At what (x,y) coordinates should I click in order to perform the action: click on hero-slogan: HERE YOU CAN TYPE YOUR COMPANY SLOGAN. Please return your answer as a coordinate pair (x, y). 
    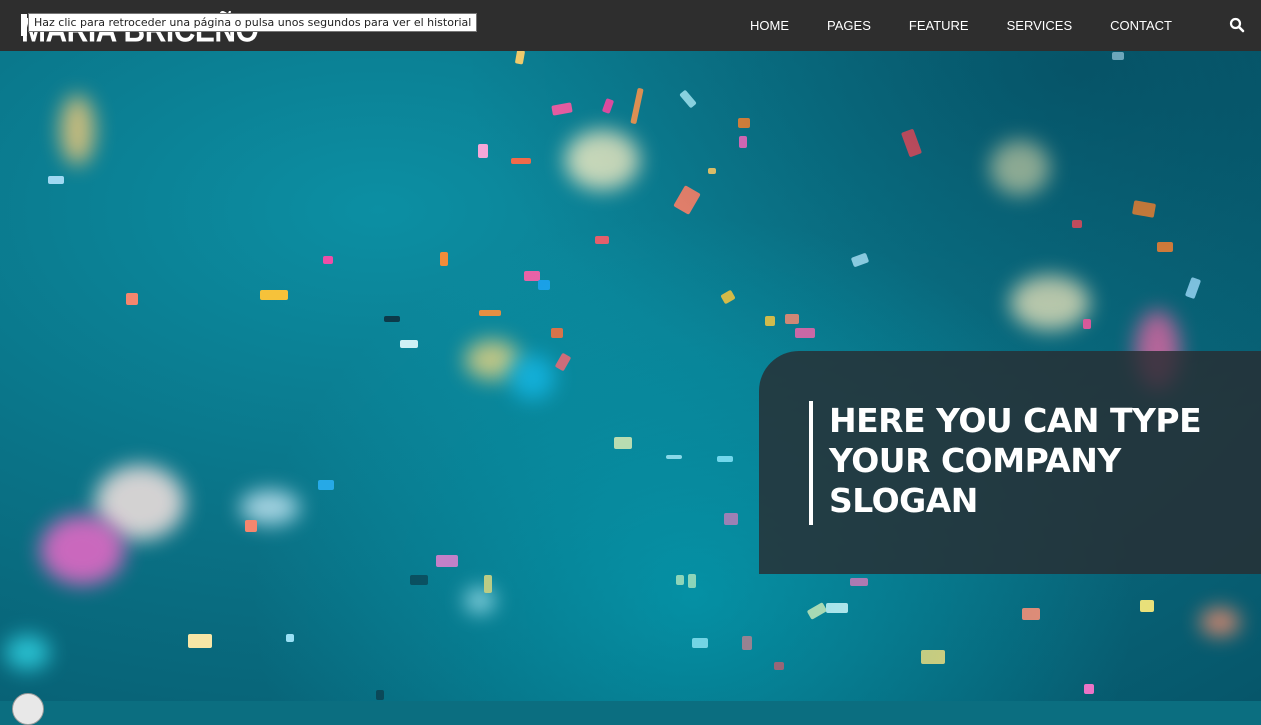
    Looking at the image, I should click on (1015, 460).